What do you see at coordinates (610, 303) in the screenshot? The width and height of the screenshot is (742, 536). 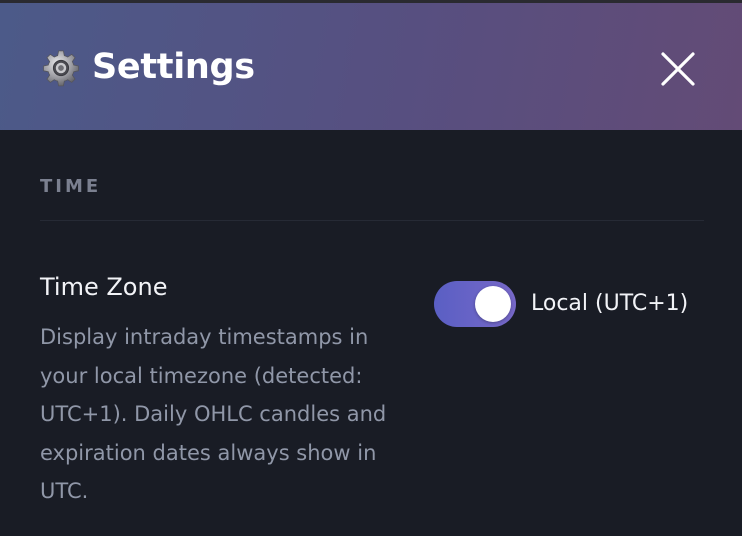 I see `time-zone-value: Local (UTC+1)` at bounding box center [610, 303].